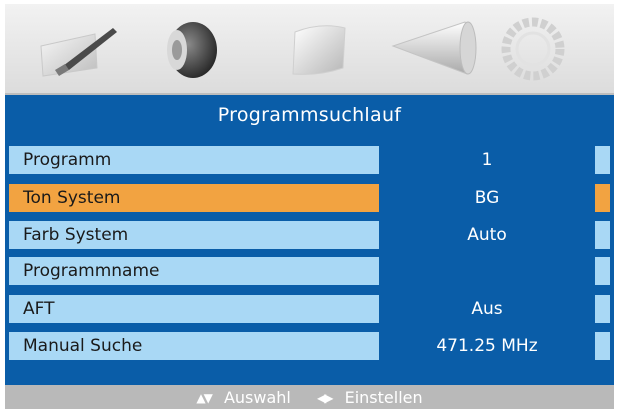 Image resolution: width=618 pixels, height=412 pixels. What do you see at coordinates (487, 309) in the screenshot?
I see `row-value: Aus` at bounding box center [487, 309].